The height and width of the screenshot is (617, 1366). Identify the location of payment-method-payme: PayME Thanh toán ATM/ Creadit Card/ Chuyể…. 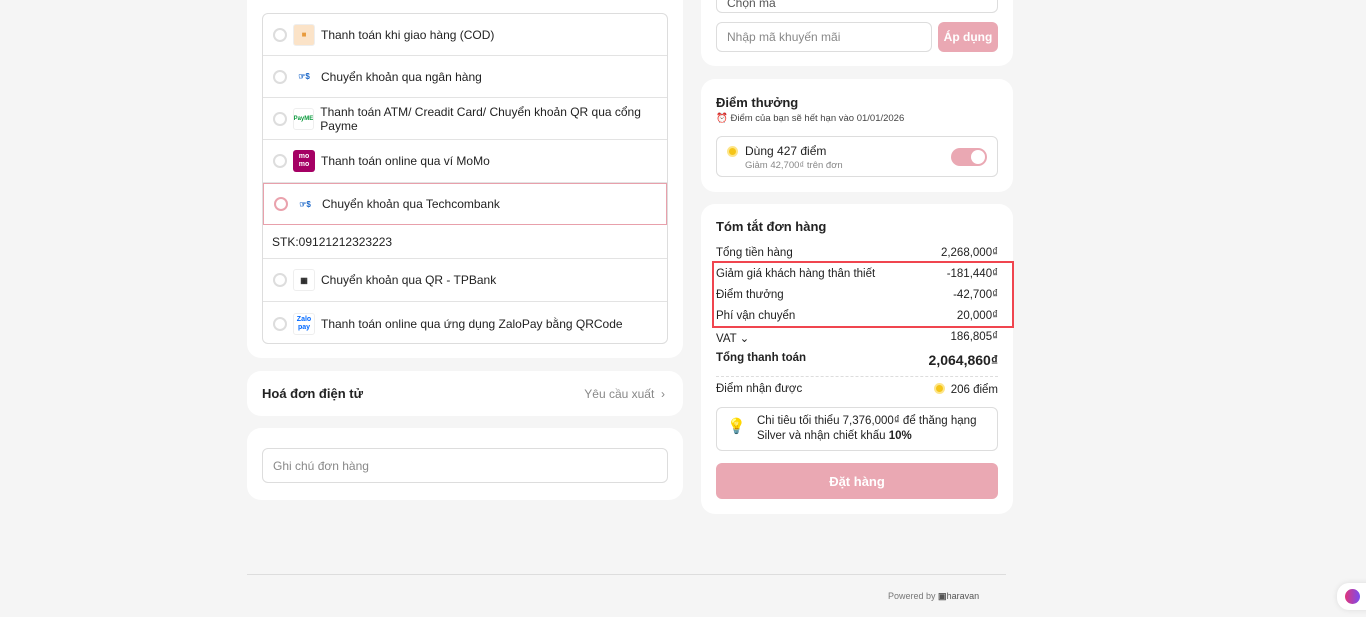
(465, 119).